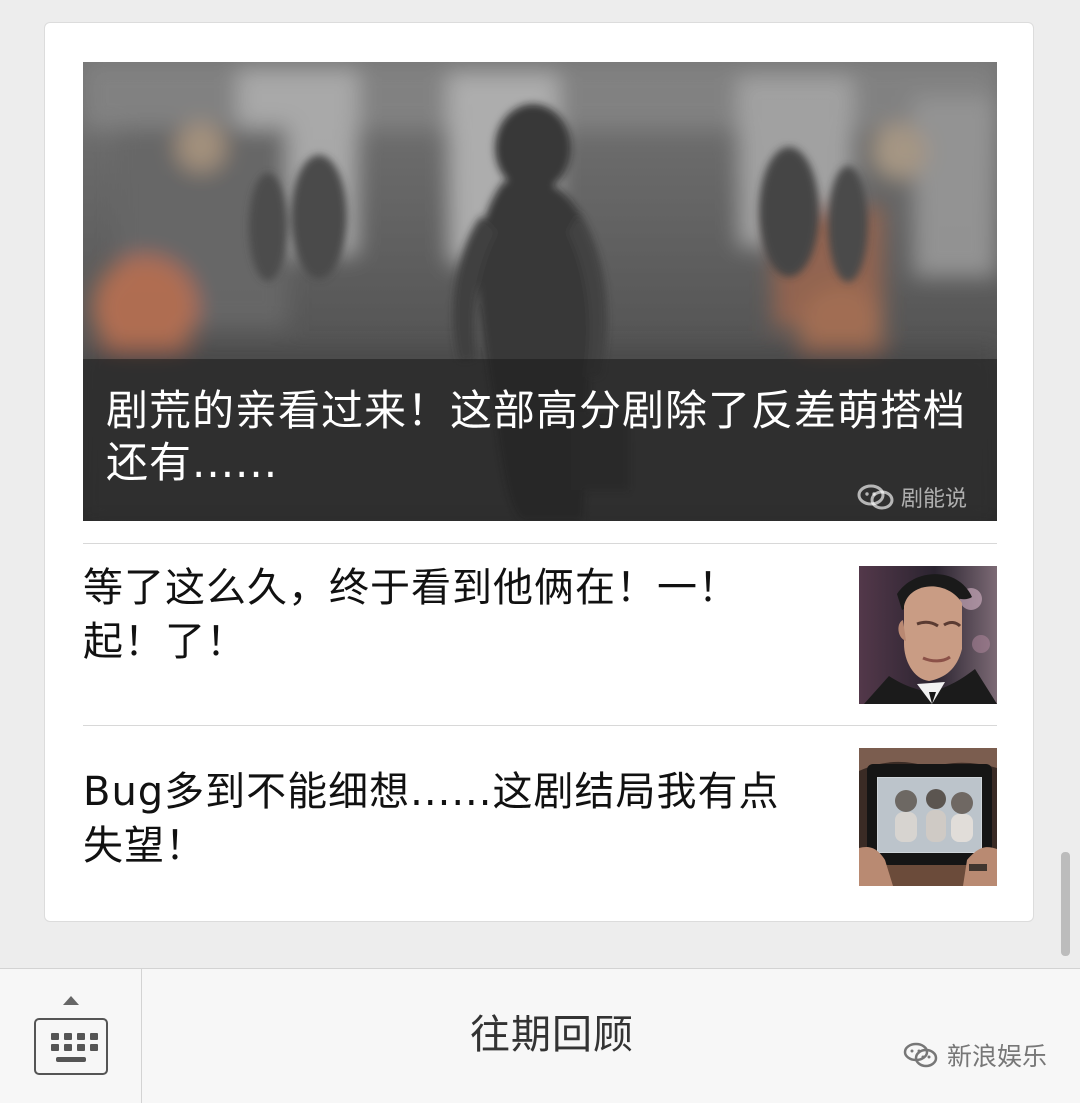 The height and width of the screenshot is (1103, 1080). What do you see at coordinates (933, 499) in the screenshot?
I see `featured-watermark-label: 剧能说` at bounding box center [933, 499].